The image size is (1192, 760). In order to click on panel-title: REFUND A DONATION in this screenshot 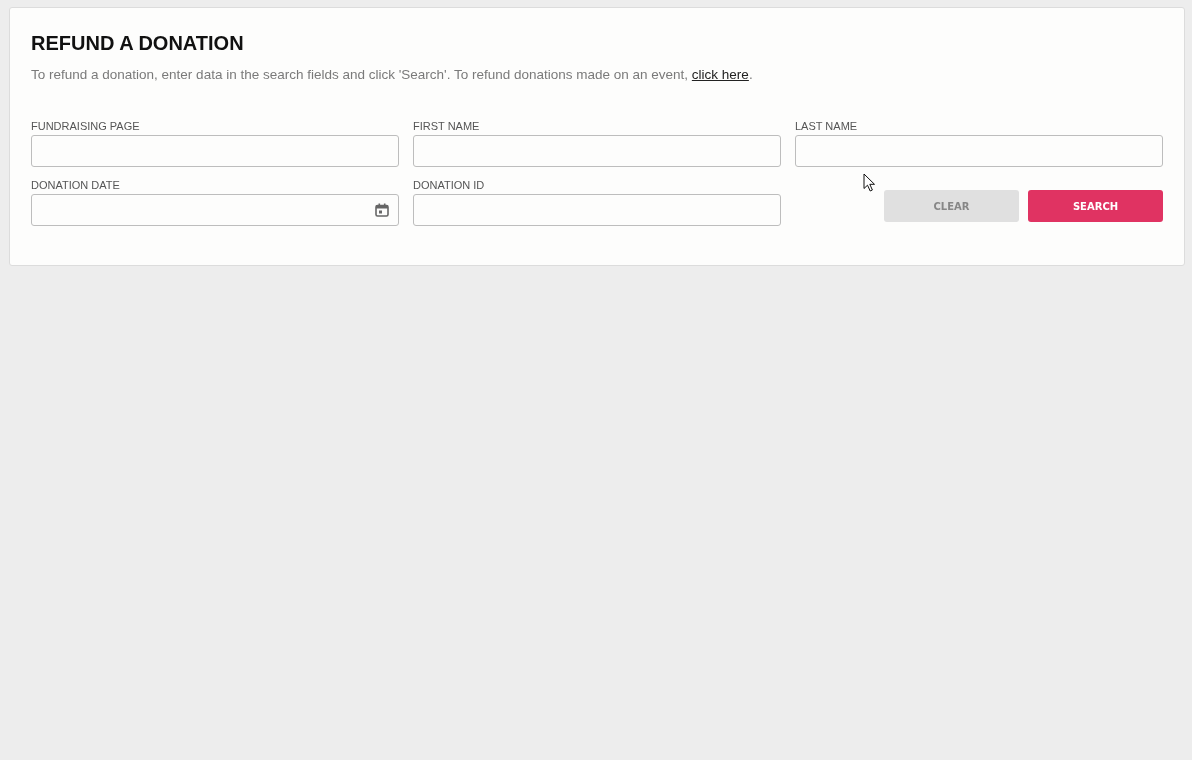, I will do `click(138, 43)`.